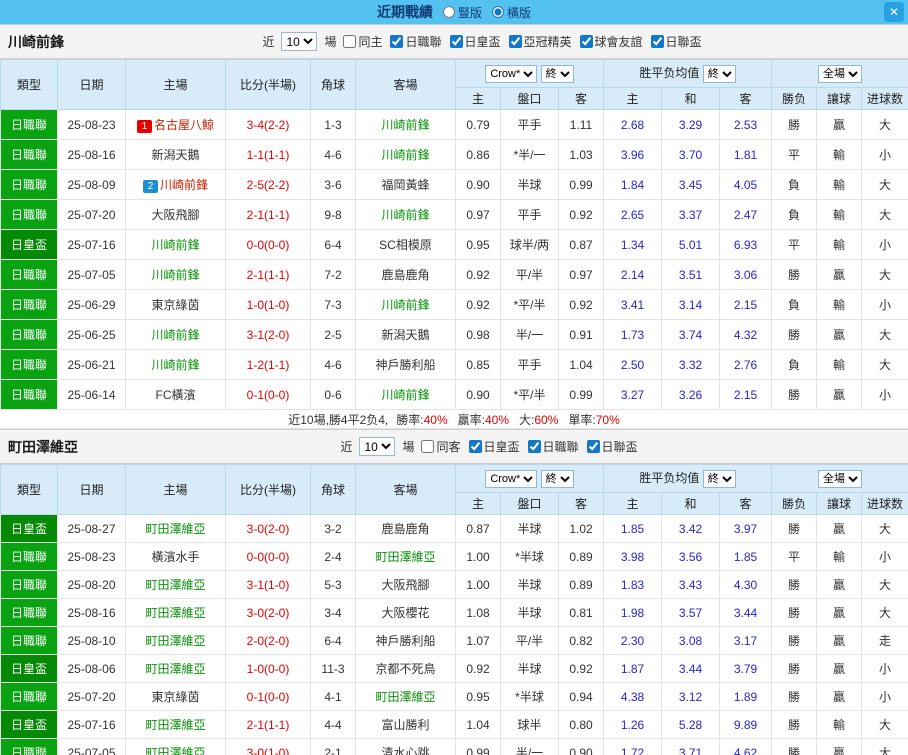  Describe the element at coordinates (333, 154) in the screenshot. I see `corner-cell: 4-6` at that location.